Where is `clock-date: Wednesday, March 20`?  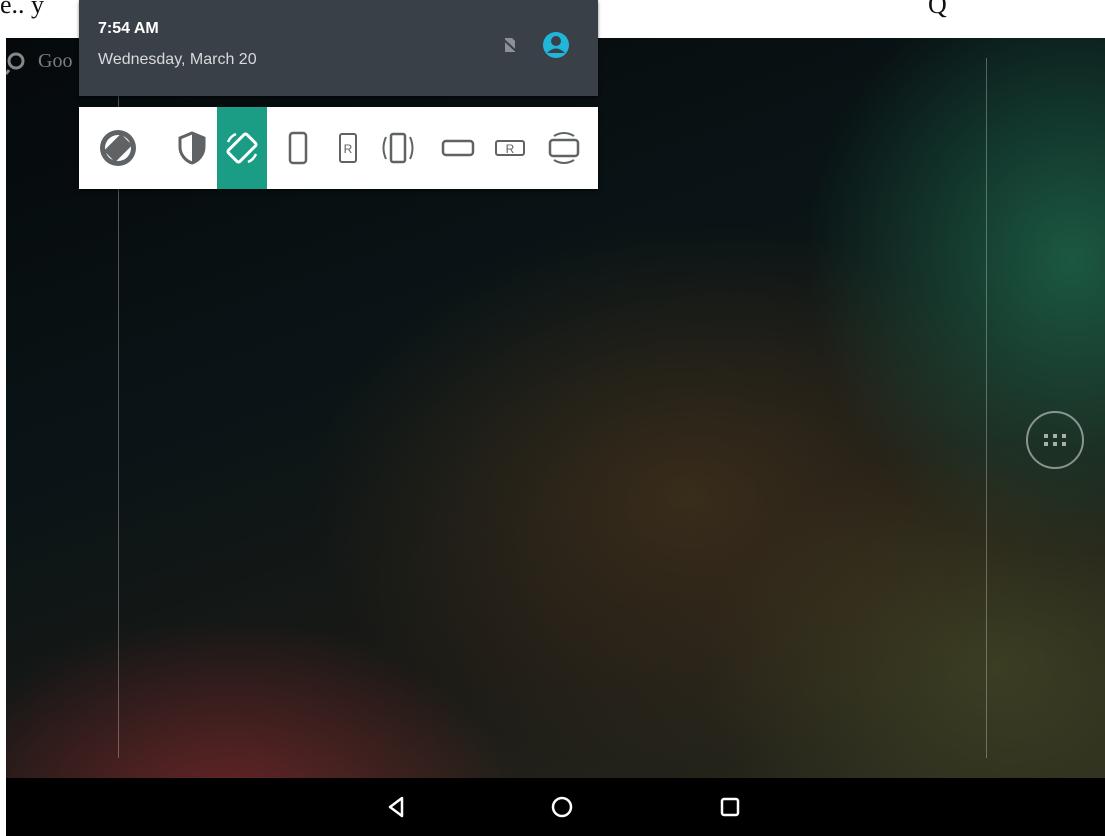
clock-date: Wednesday, March 20 is located at coordinates (177, 59).